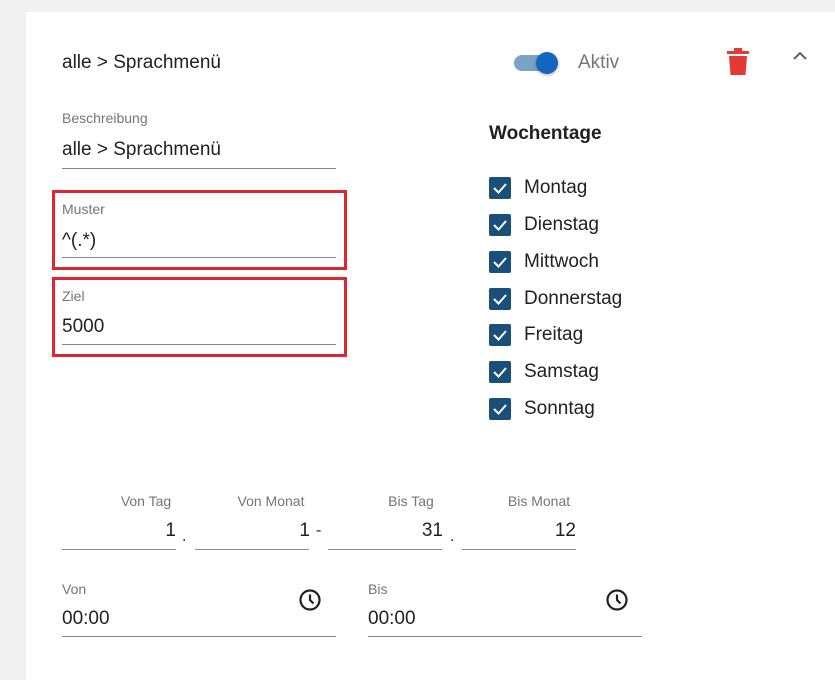  What do you see at coordinates (199, 344) in the screenshot?
I see `ziel-underline` at bounding box center [199, 344].